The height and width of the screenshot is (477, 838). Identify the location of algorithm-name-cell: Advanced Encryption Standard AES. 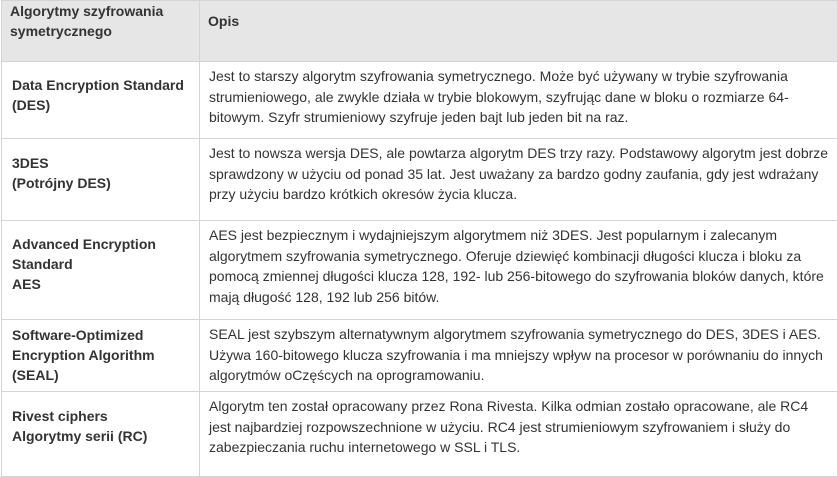
(100, 270).